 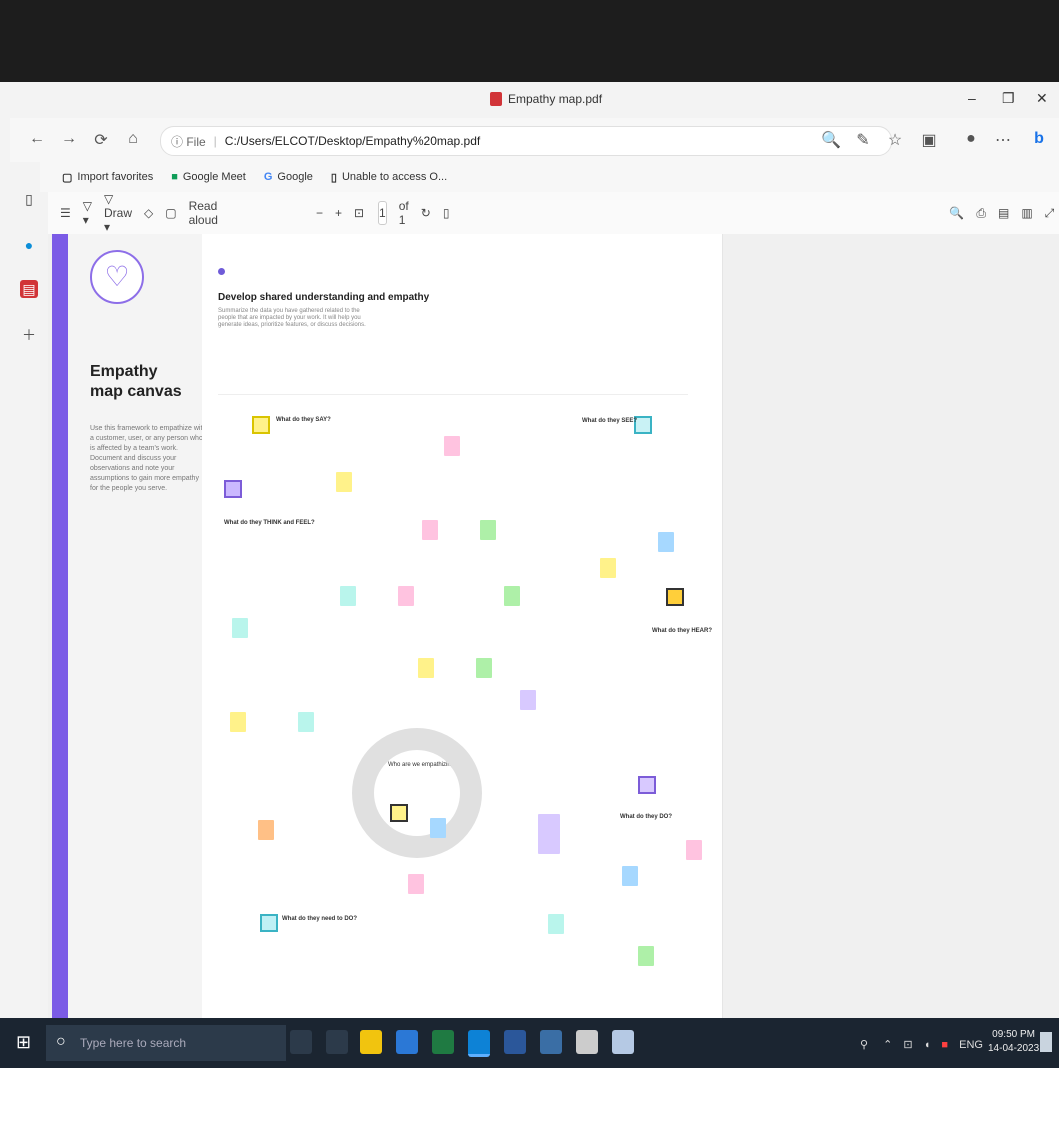 What do you see at coordinates (496, 99) in the screenshot?
I see `pdf-icon` at bounding box center [496, 99].